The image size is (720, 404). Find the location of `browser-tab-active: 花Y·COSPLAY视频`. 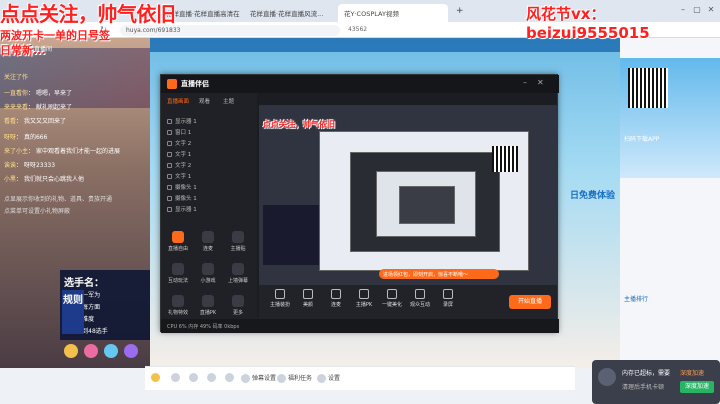

browser-tab-active: 花Y·COSPLAY视频 is located at coordinates (393, 13).